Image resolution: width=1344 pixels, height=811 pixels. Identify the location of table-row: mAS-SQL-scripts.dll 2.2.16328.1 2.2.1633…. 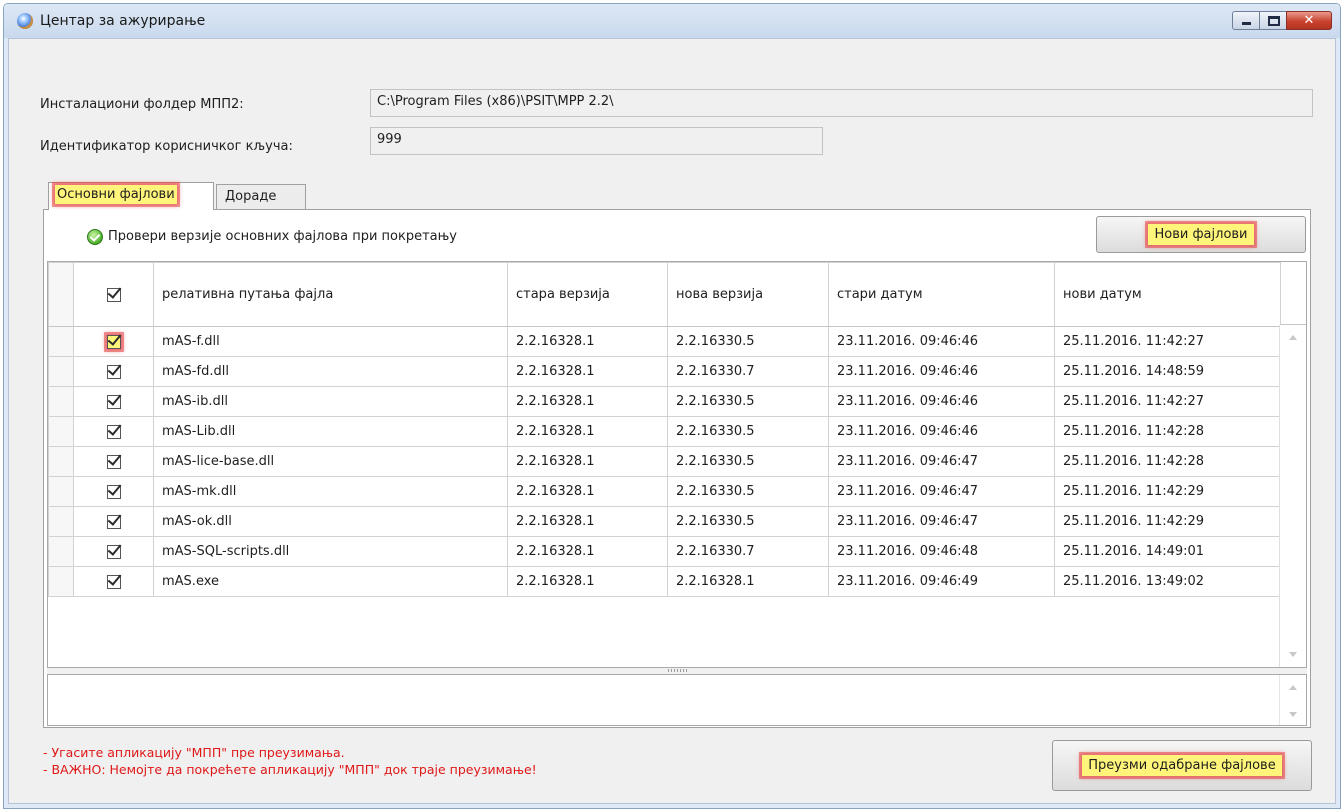
(665, 551).